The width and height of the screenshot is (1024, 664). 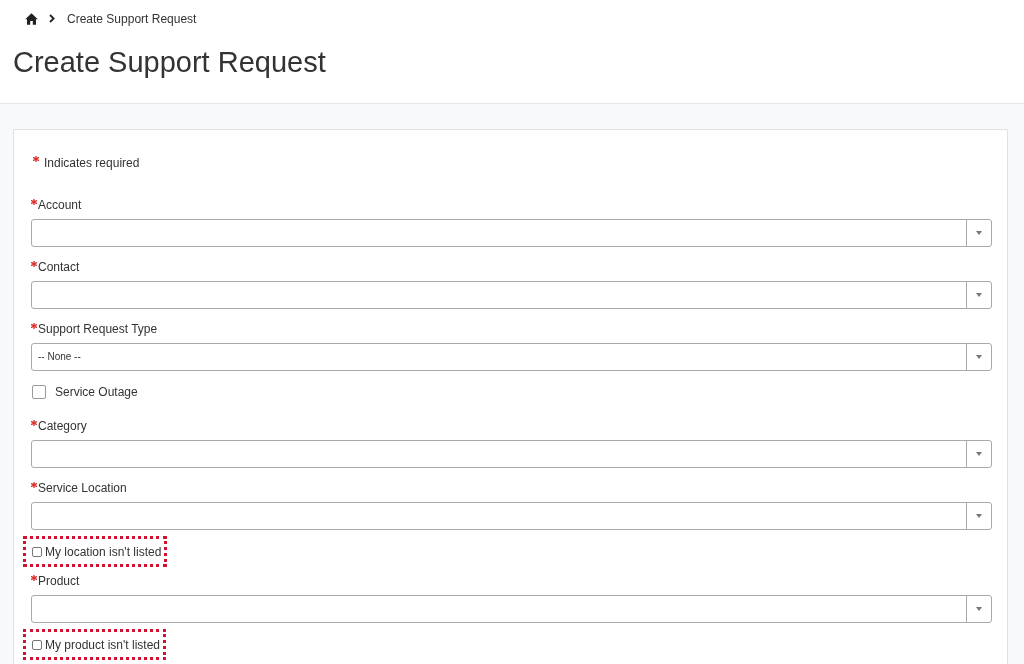 I want to click on required-asterisk-icon, so click(x=36, y=159).